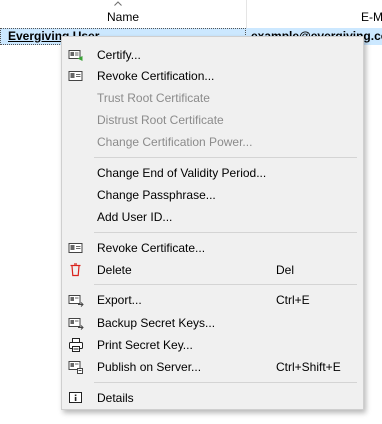 The width and height of the screenshot is (382, 424). I want to click on menu-item-shortcut: Ctrl+E, so click(293, 300).